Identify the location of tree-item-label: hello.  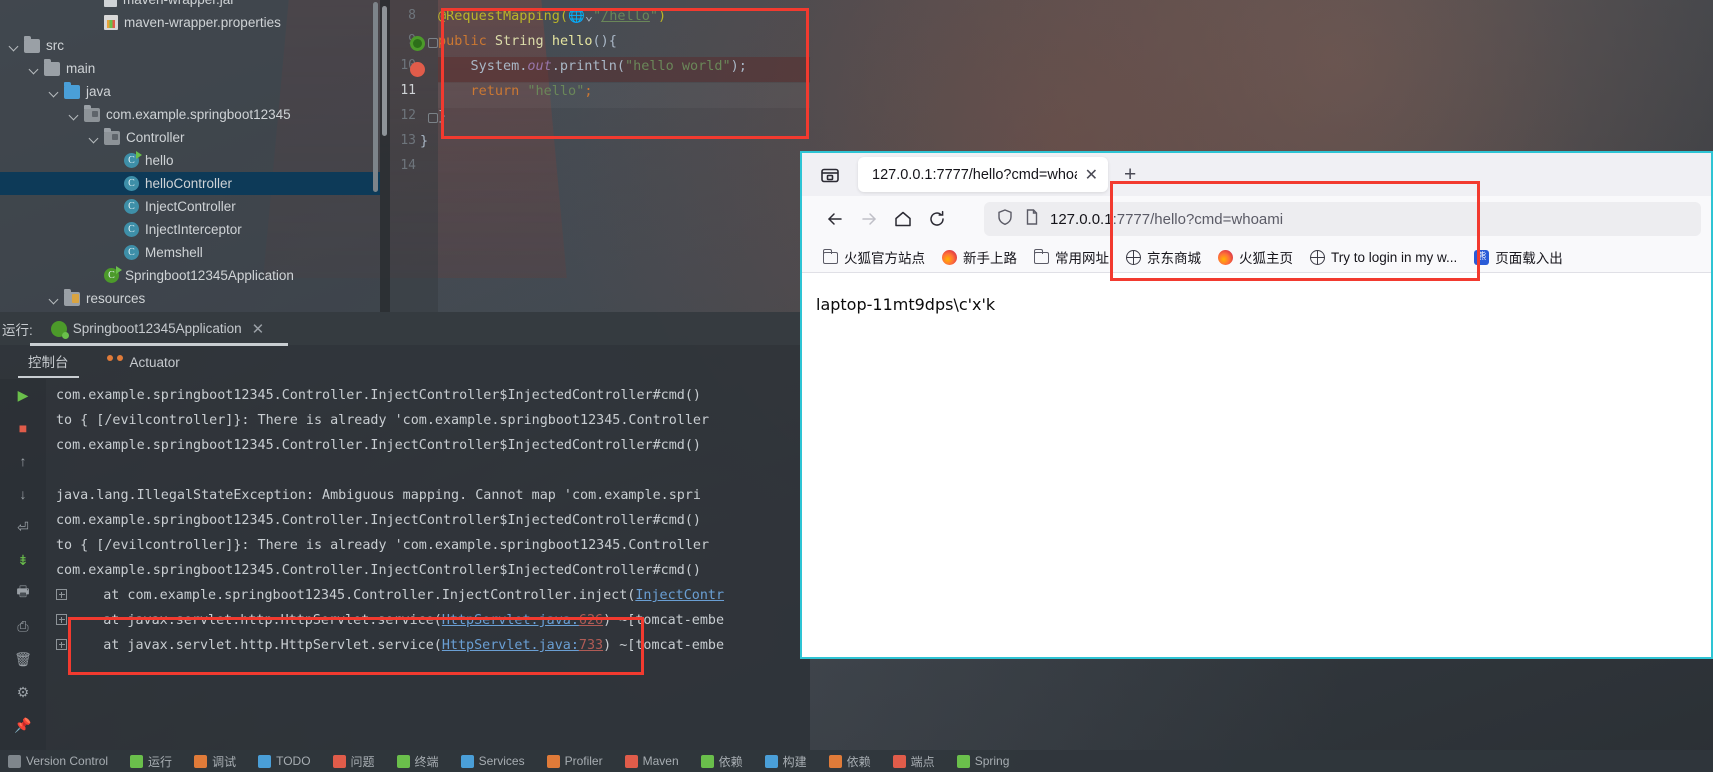
(159, 160).